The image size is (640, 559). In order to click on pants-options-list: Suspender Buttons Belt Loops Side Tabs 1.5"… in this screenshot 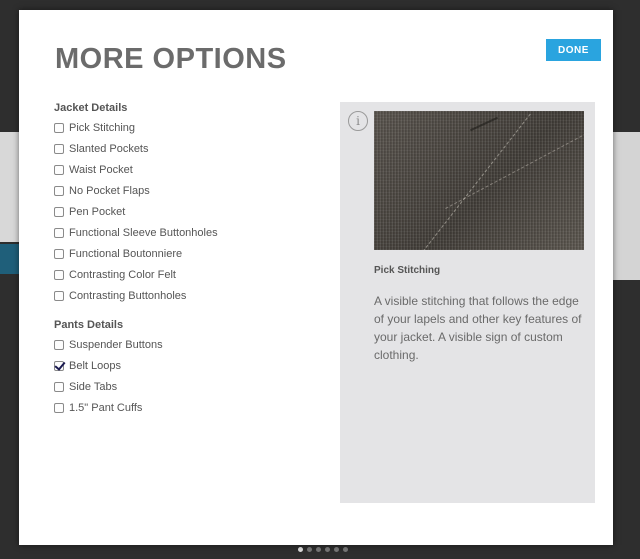, I will do `click(108, 376)`.